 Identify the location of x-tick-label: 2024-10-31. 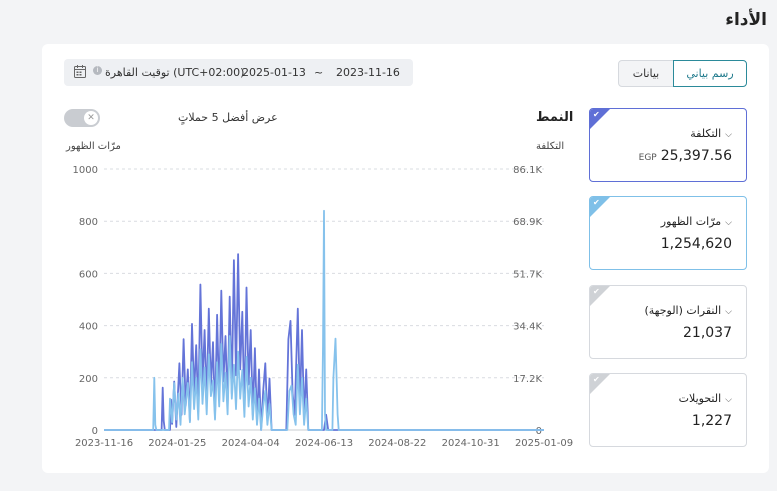
(471, 443).